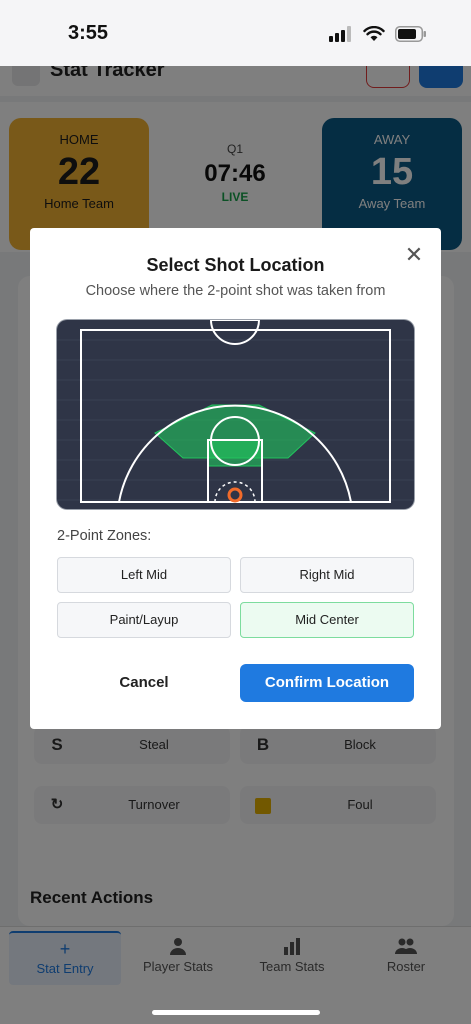  I want to click on court-diagram, so click(235, 414).